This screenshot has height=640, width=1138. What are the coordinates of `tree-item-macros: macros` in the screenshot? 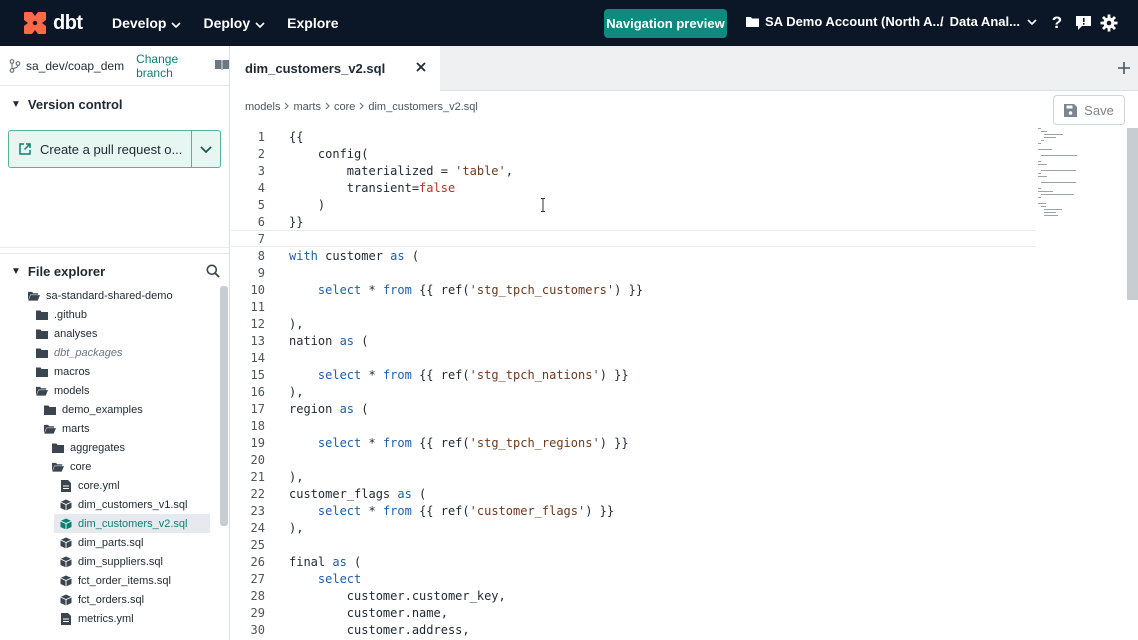 It's located at (110, 371).